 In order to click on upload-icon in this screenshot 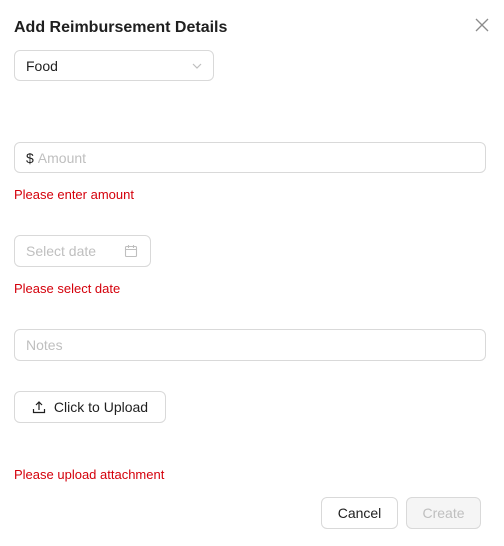, I will do `click(39, 407)`.